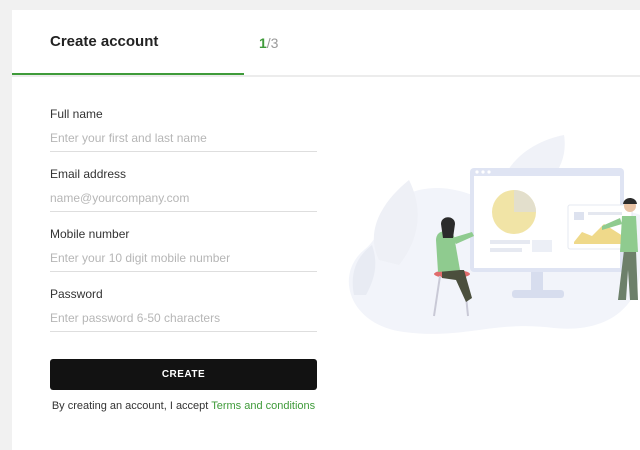  Describe the element at coordinates (183, 320) in the screenshot. I see `password-input` at that location.